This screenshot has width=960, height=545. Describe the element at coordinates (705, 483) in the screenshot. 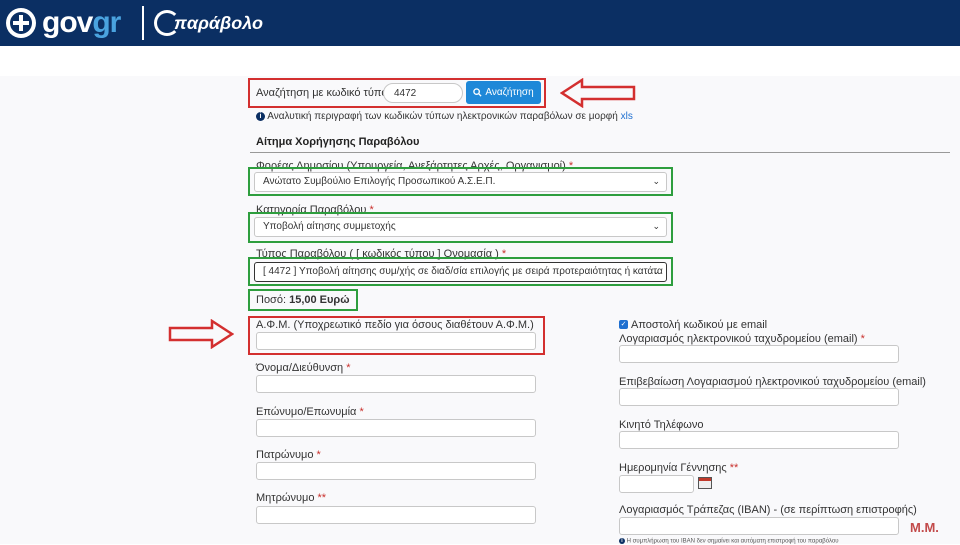

I see `calendar-icon` at that location.